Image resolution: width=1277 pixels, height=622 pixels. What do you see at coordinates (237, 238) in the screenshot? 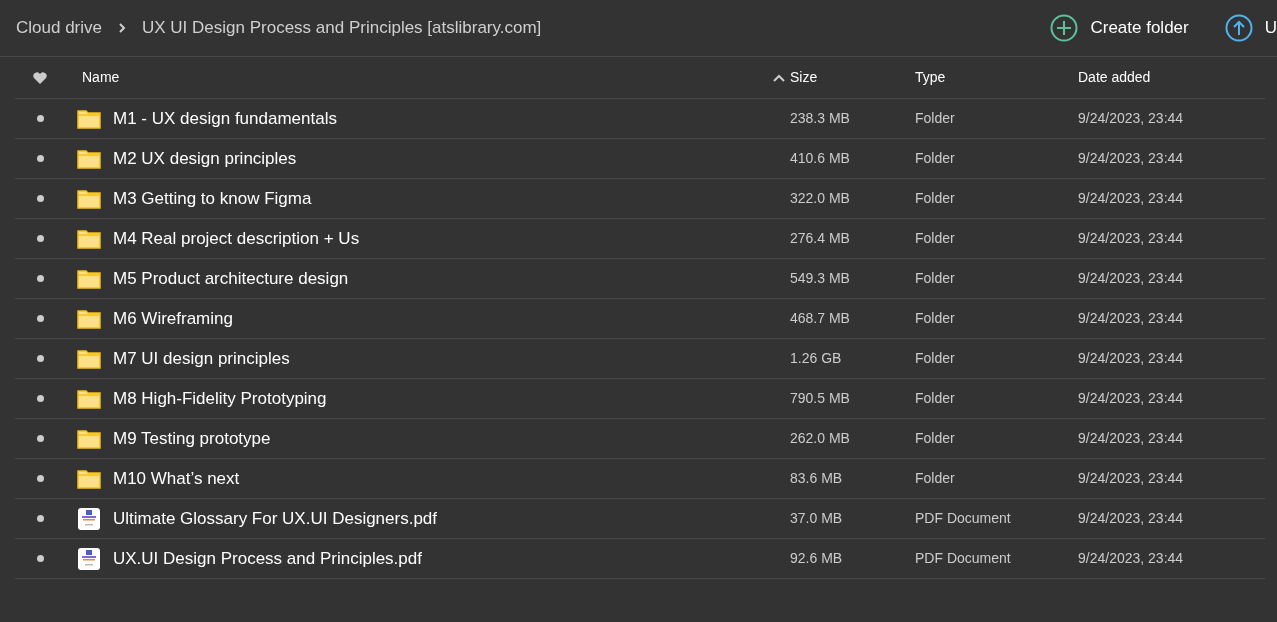
I see `file-name: M4 Real project description + Us` at bounding box center [237, 238].